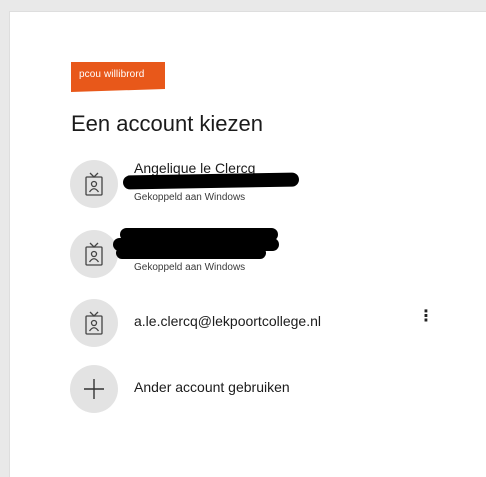 Image resolution: width=486 pixels, height=477 pixels. I want to click on brand-logo: pcou willibrord, so click(118, 77).